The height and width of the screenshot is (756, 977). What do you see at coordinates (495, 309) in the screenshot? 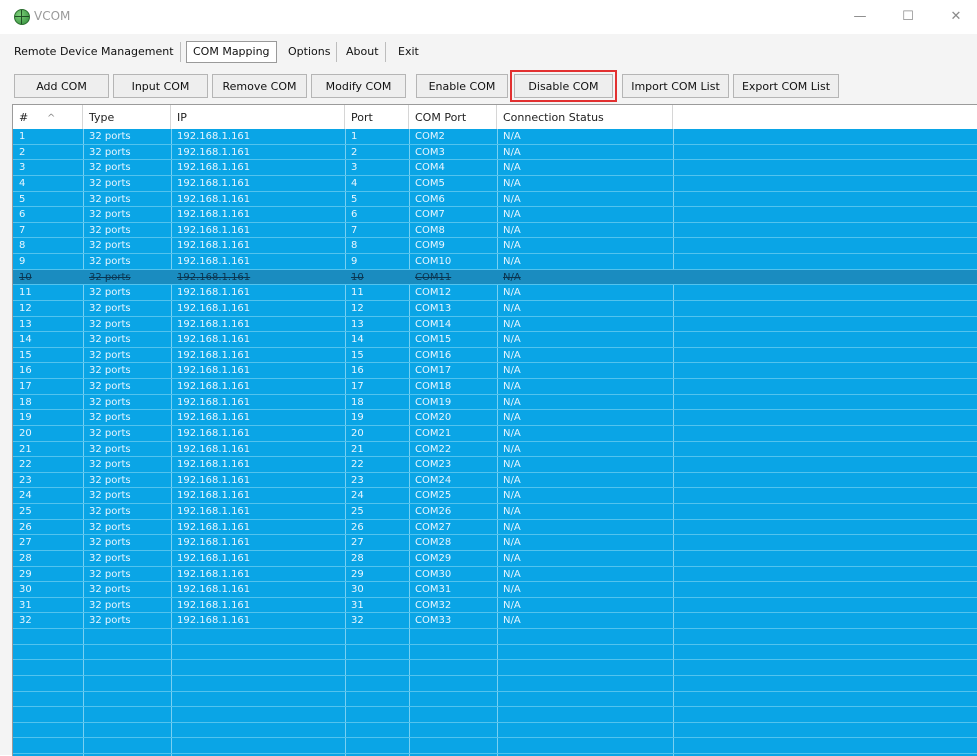
I see `table-row: 12 32 ports 192.168.1.161 12 COM13 N/A` at bounding box center [495, 309].